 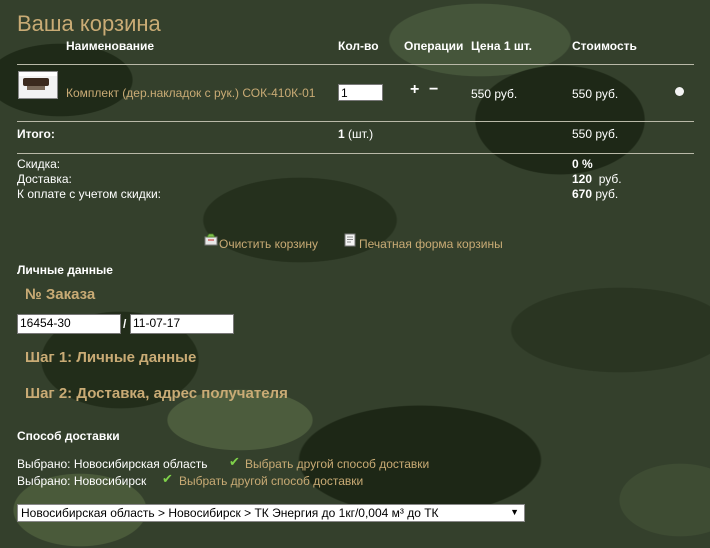 I want to click on print-form-link: Печатная форма корзины, so click(x=431, y=244).